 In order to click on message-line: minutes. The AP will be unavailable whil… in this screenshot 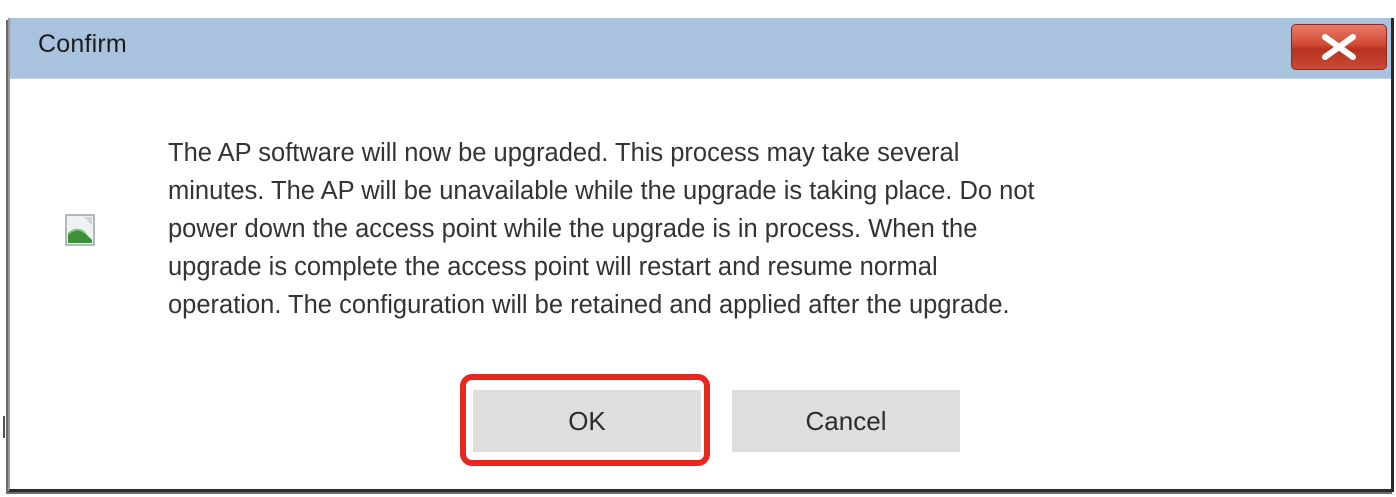, I will do `click(601, 191)`.